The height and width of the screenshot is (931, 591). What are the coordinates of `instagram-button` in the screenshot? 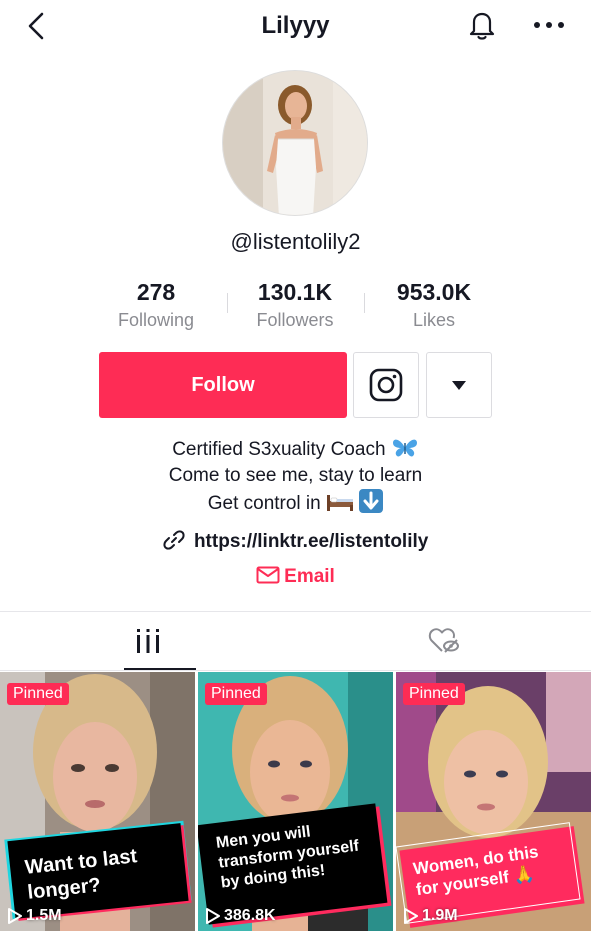 It's located at (386, 385).